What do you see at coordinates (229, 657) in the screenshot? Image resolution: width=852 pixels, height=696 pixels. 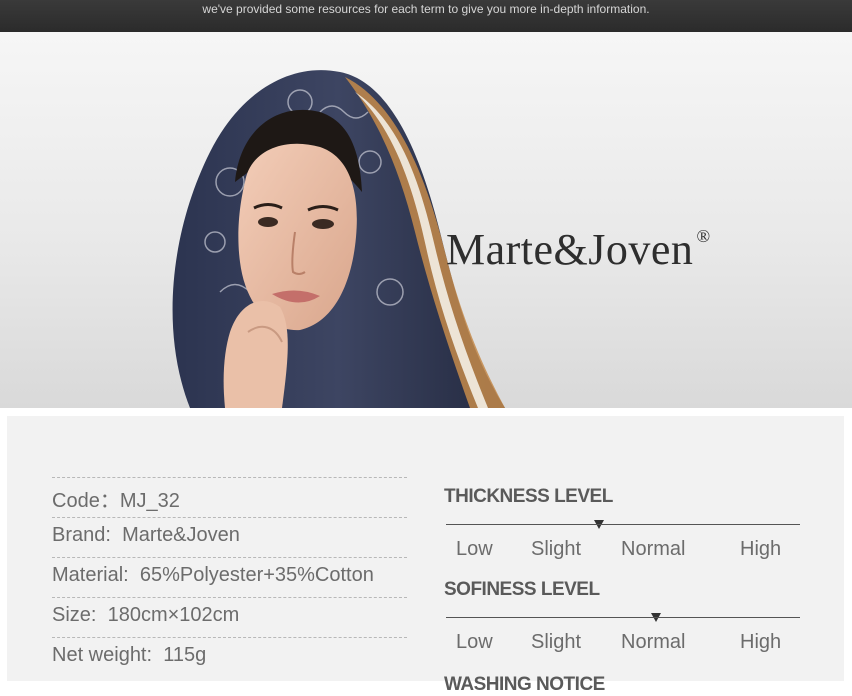 I see `spec-row-net-weight: Net weight: 115g` at bounding box center [229, 657].